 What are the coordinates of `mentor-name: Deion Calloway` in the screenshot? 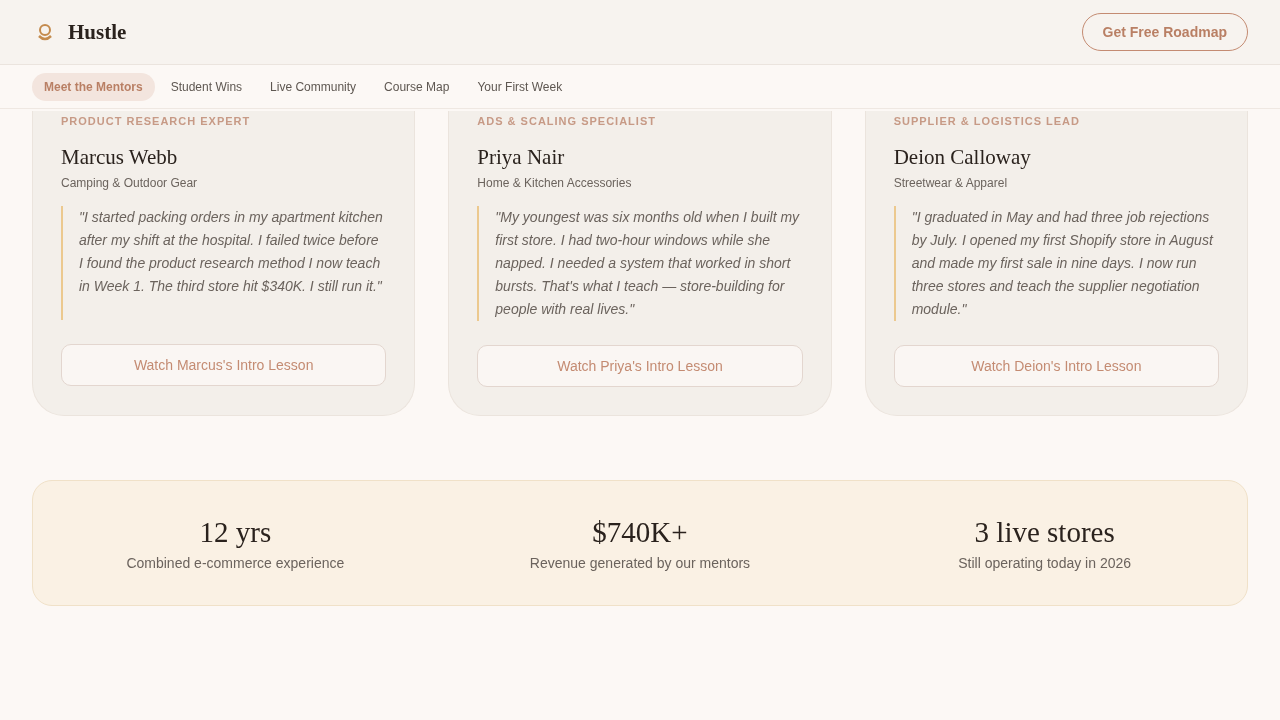 It's located at (962, 157).